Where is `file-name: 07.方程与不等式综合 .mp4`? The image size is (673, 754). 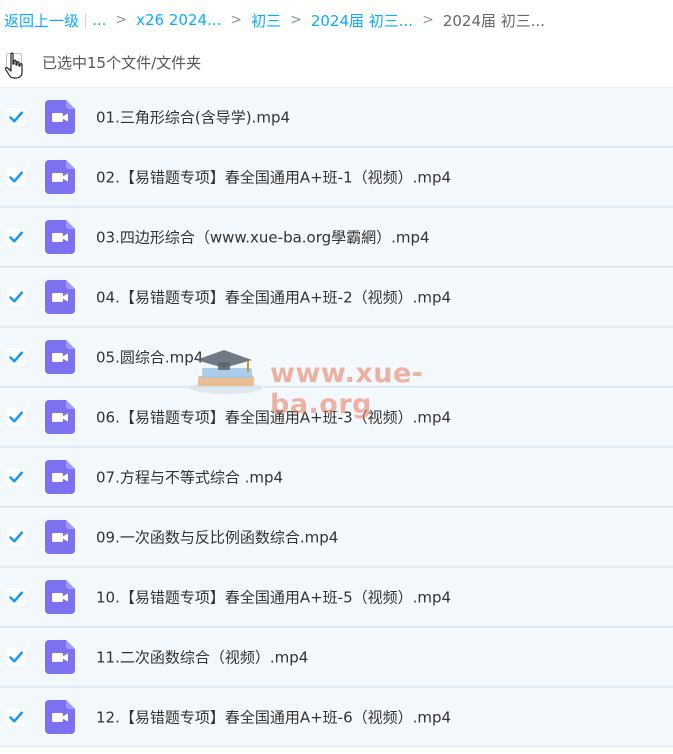 file-name: 07.方程与不等式综合 .mp4 is located at coordinates (189, 477).